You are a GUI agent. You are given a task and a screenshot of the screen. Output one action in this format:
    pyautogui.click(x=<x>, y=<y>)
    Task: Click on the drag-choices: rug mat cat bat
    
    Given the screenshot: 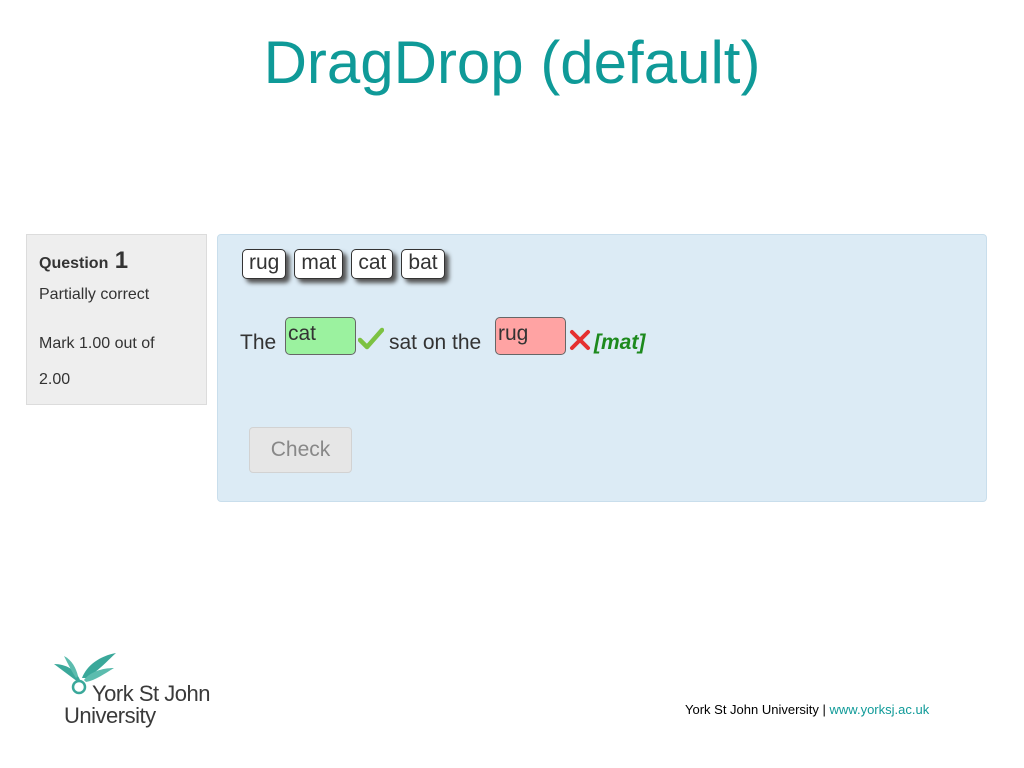 What is the action you would take?
    pyautogui.click(x=343, y=264)
    